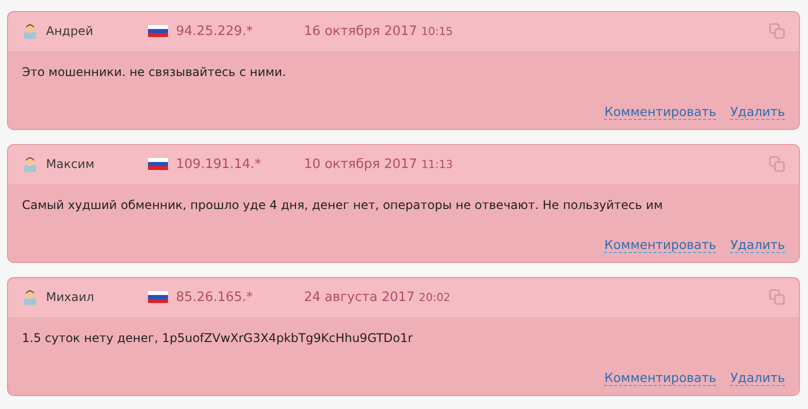  What do you see at coordinates (71, 297) in the screenshot?
I see `author-name: Михаил` at bounding box center [71, 297].